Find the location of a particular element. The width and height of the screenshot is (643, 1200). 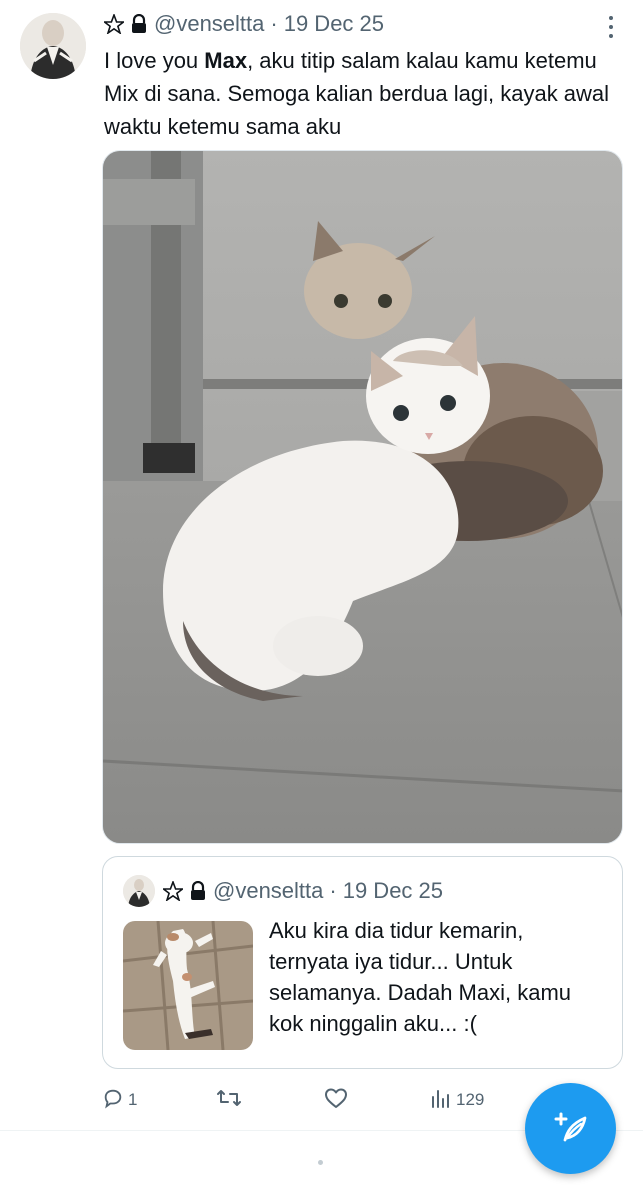

compose-feather-icon is located at coordinates (571, 1128).